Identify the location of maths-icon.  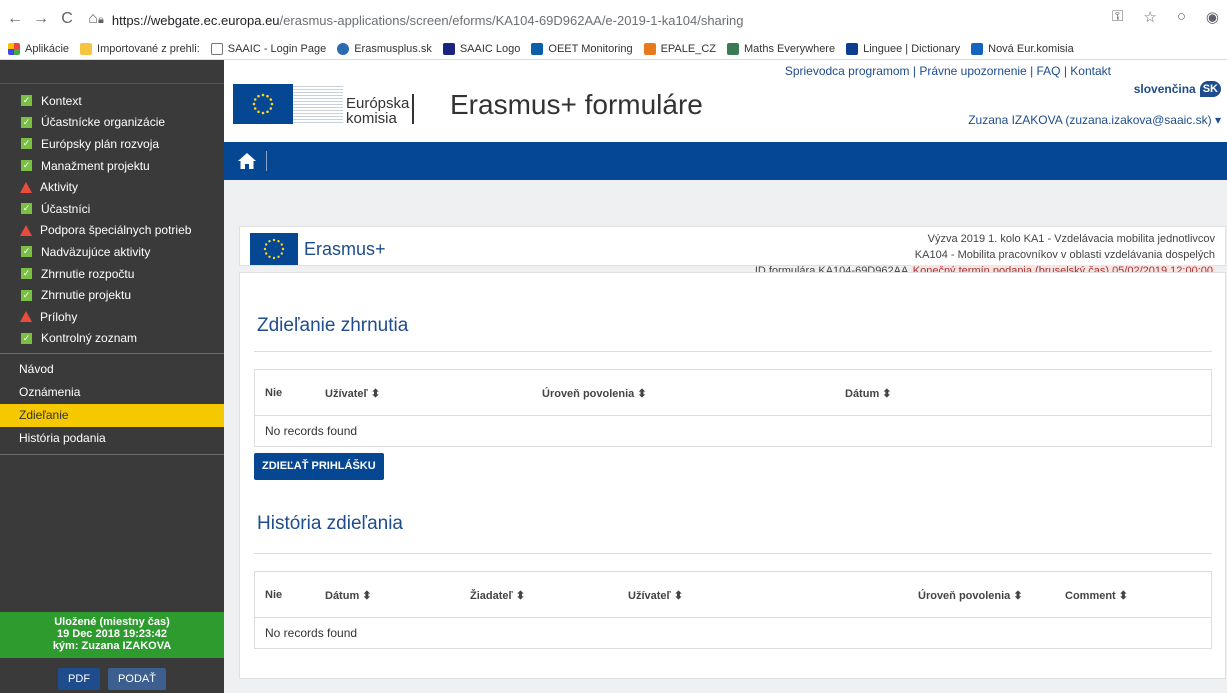
(733, 48).